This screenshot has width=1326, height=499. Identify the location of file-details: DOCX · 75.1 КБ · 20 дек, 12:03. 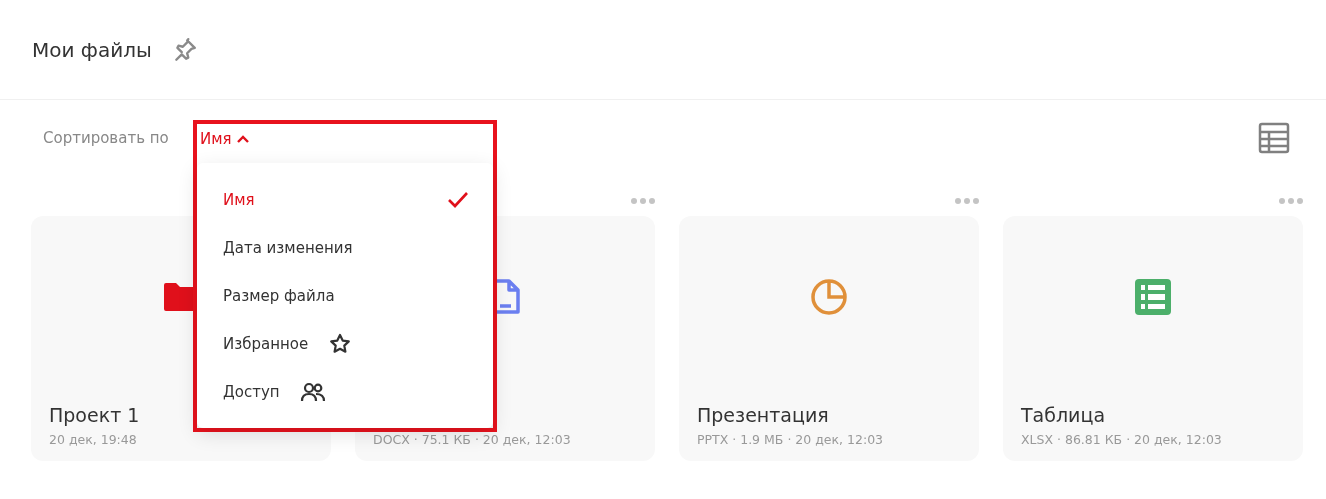
(472, 439).